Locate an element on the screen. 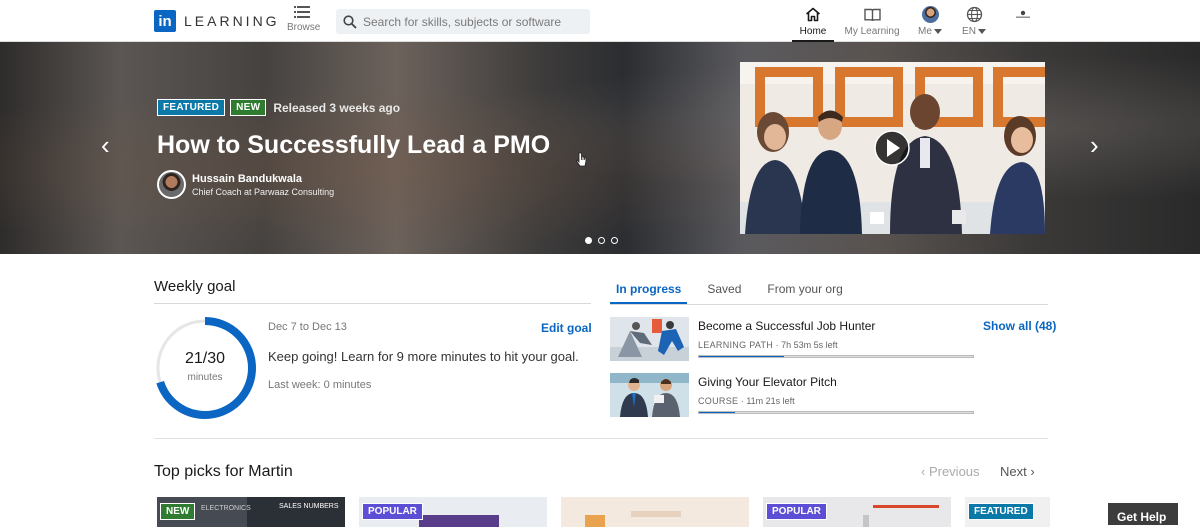 The height and width of the screenshot is (527, 1200). tab-in-progress: In progress is located at coordinates (649, 289).